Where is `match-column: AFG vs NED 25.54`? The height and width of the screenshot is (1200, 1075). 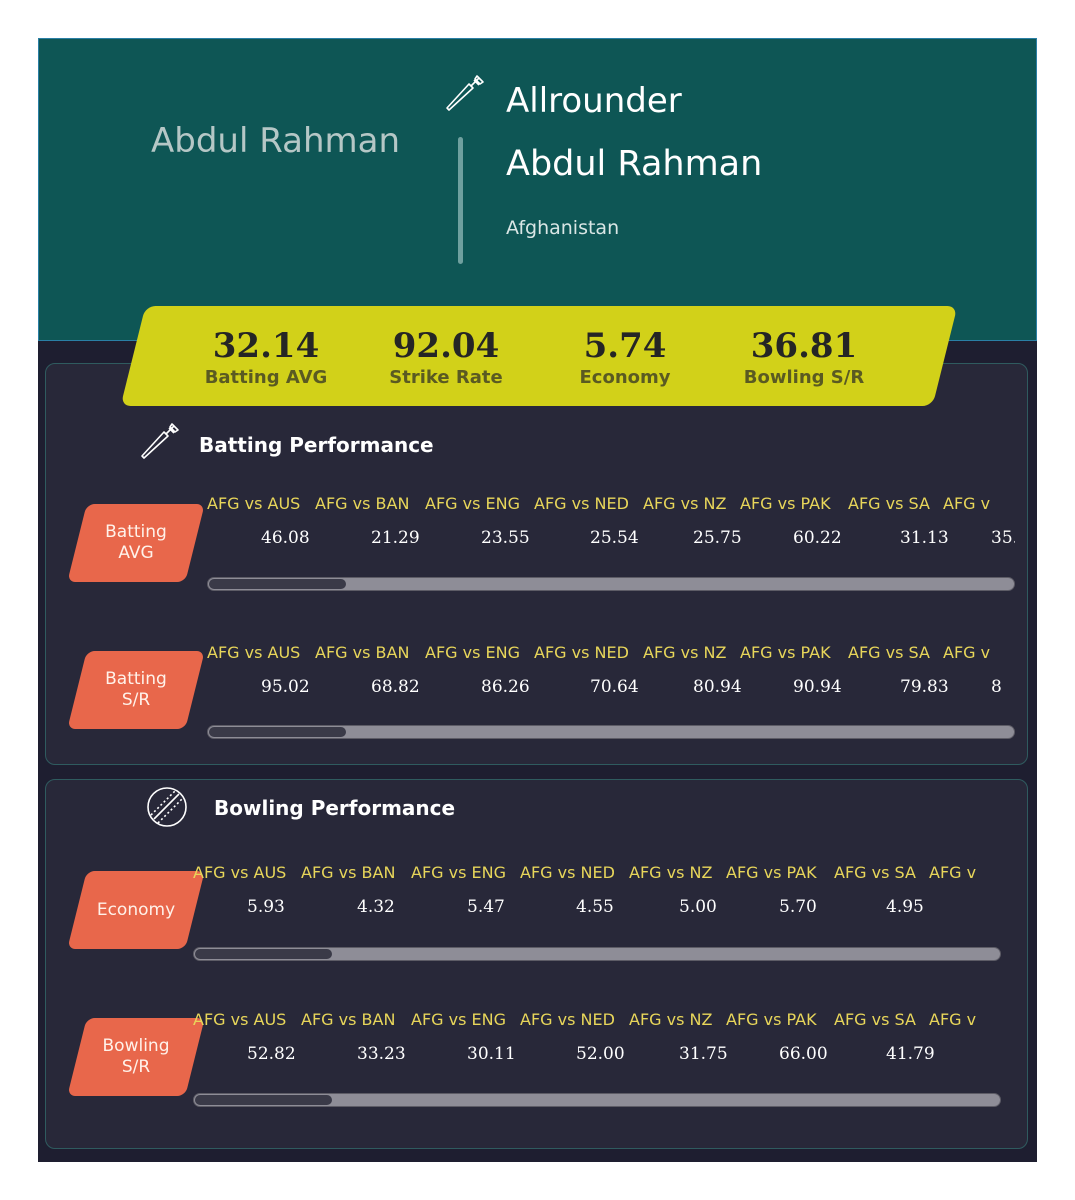 match-column: AFG vs NED 25.54 is located at coordinates (589, 521).